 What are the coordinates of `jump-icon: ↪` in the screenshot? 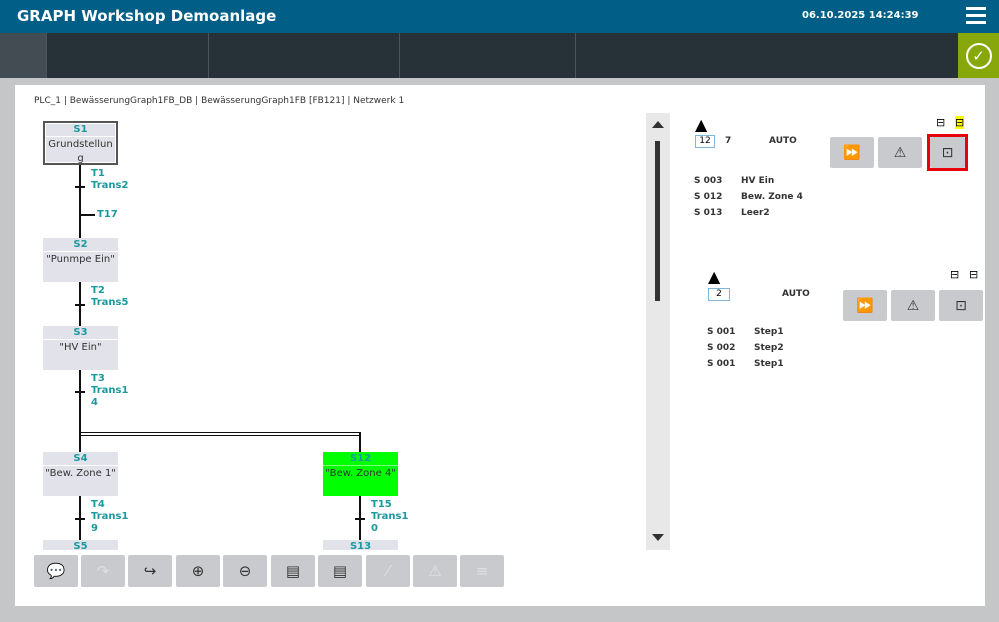 It's located at (150, 571).